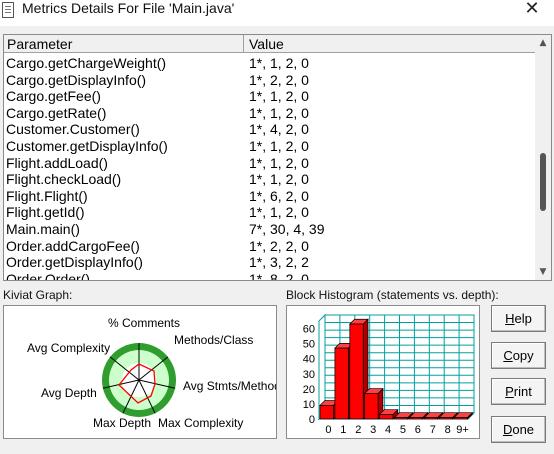 The width and height of the screenshot is (554, 454). I want to click on kiviat-axis-label-avg-depth: Avg Depth, so click(69, 393).